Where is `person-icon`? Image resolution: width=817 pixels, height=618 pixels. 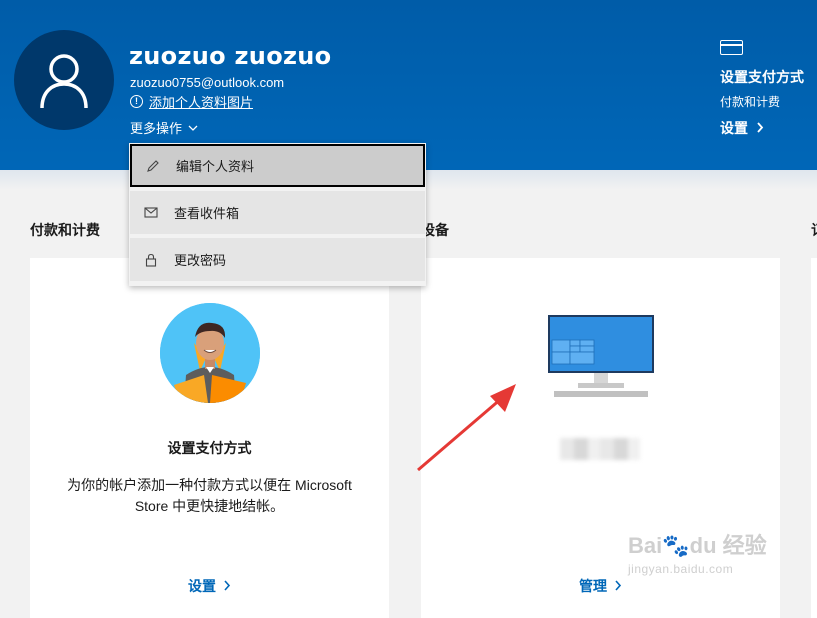 person-icon is located at coordinates (64, 81).